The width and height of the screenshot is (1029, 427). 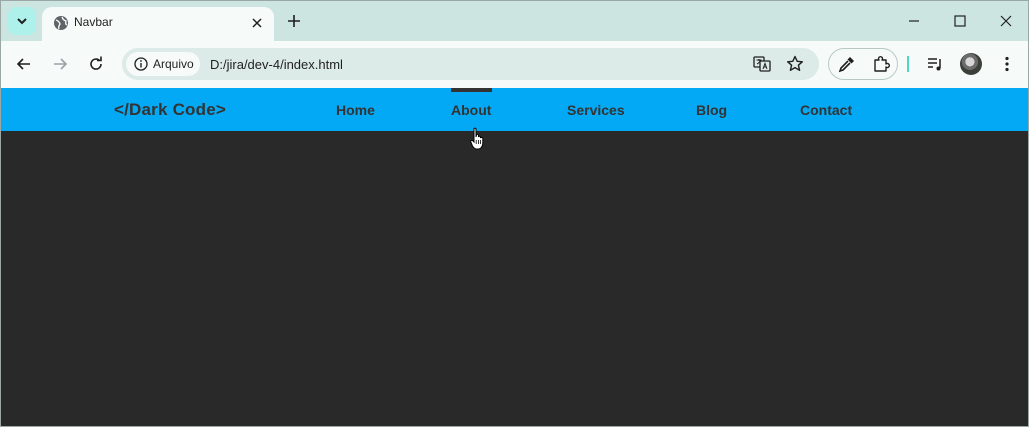 I want to click on plus-icon, so click(x=294, y=21).